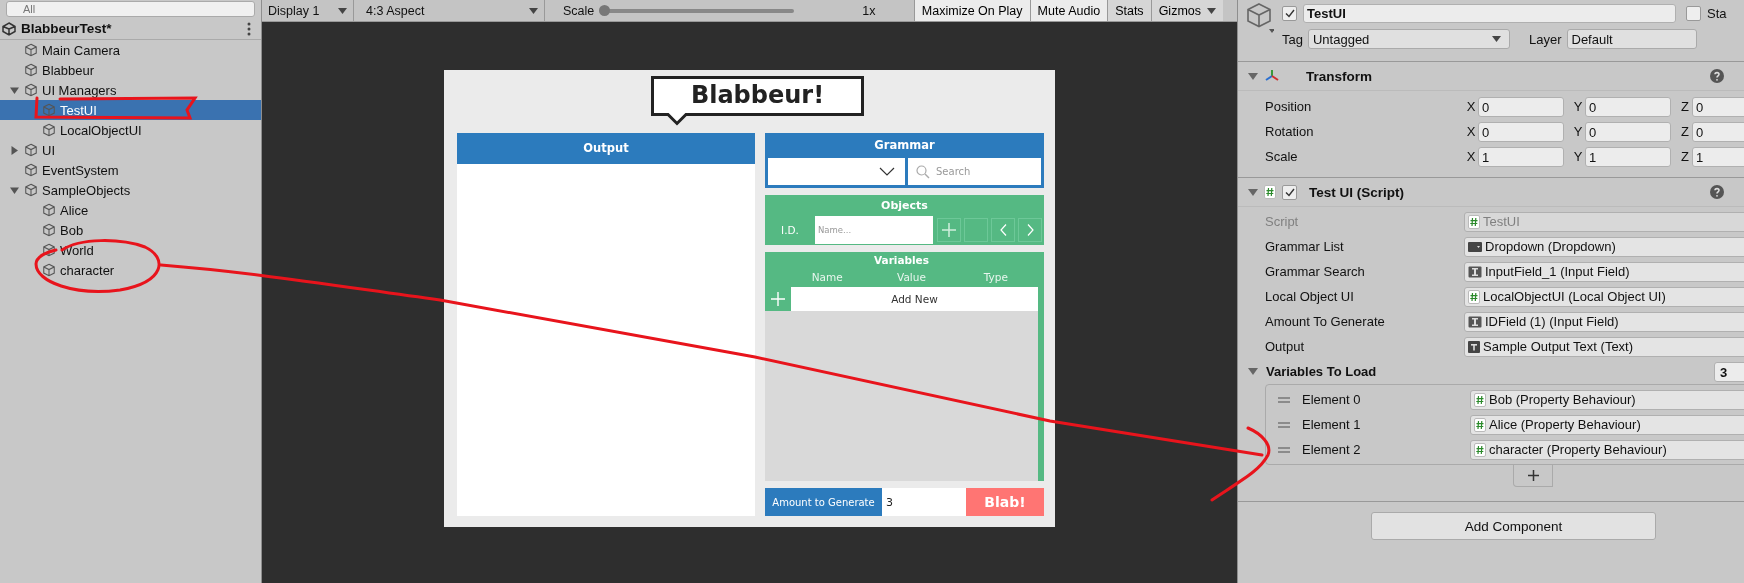  I want to click on enabled-checkbox, so click(1289, 192).